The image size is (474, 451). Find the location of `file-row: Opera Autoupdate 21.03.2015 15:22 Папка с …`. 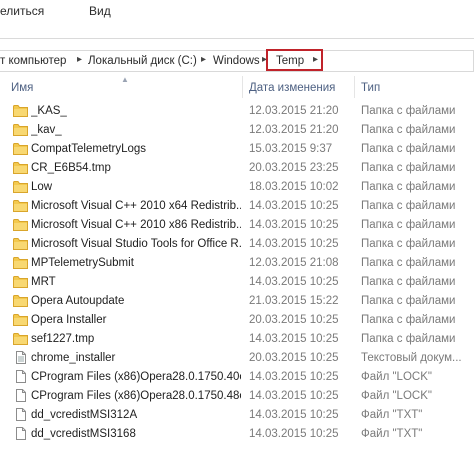

file-row: Opera Autoupdate 21.03.2015 15:22 Папка с … is located at coordinates (237, 301).